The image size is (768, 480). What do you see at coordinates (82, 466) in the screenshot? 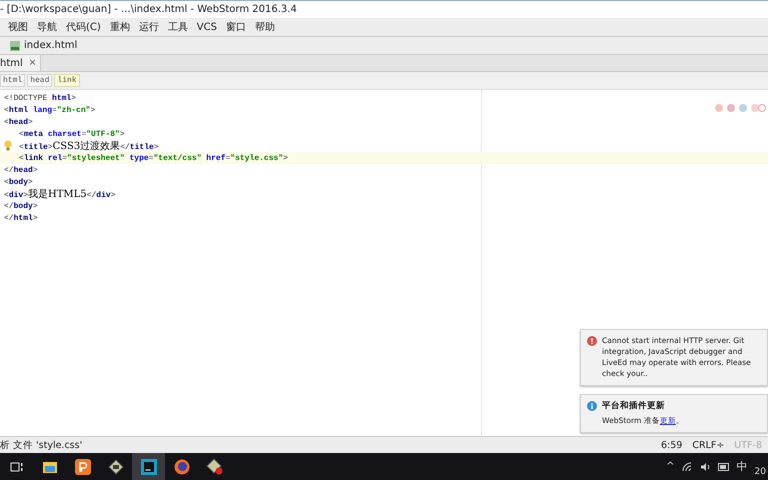
I see `slides-app-icon` at bounding box center [82, 466].